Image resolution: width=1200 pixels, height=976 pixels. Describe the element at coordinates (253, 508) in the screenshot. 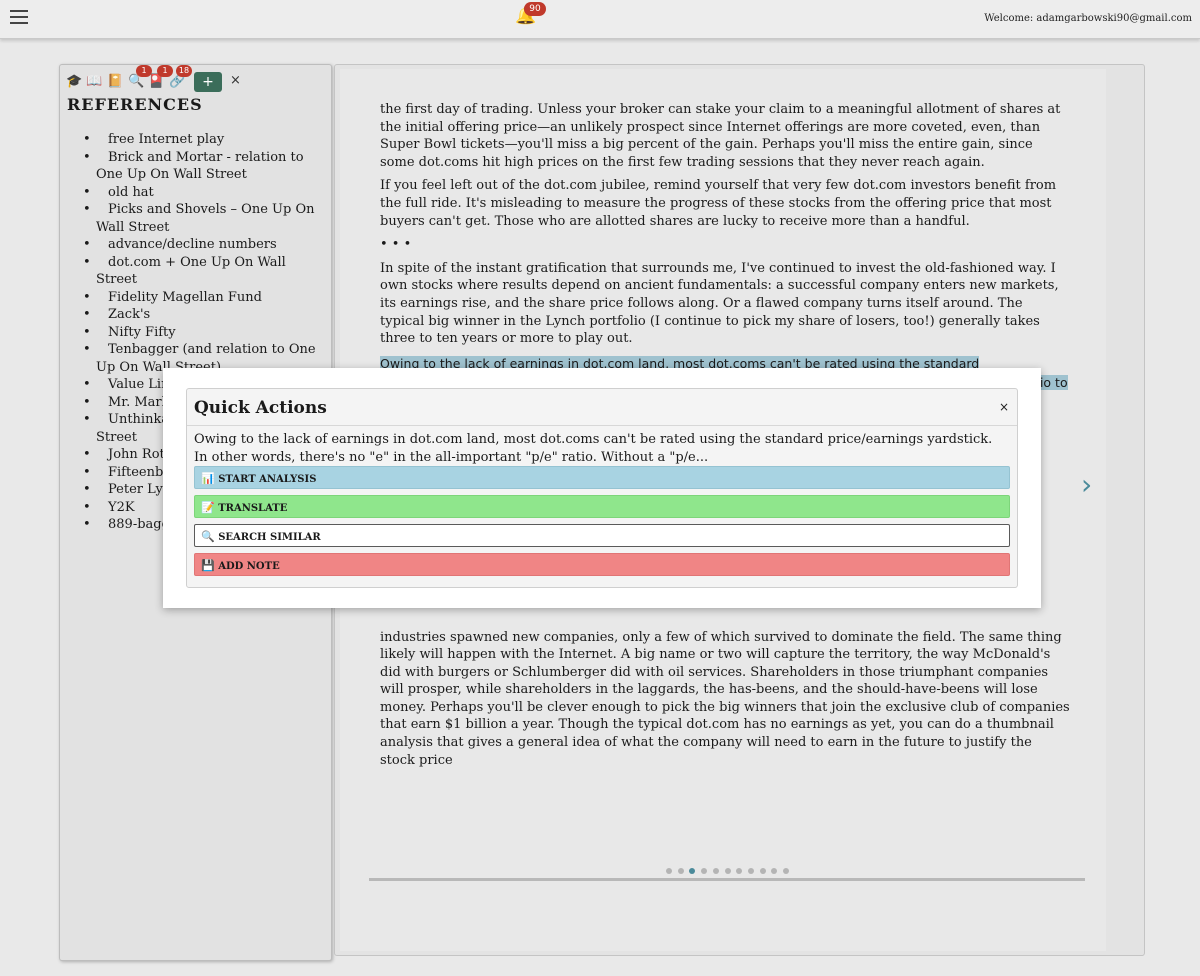

I see `action-label: TRANSLATE` at that location.